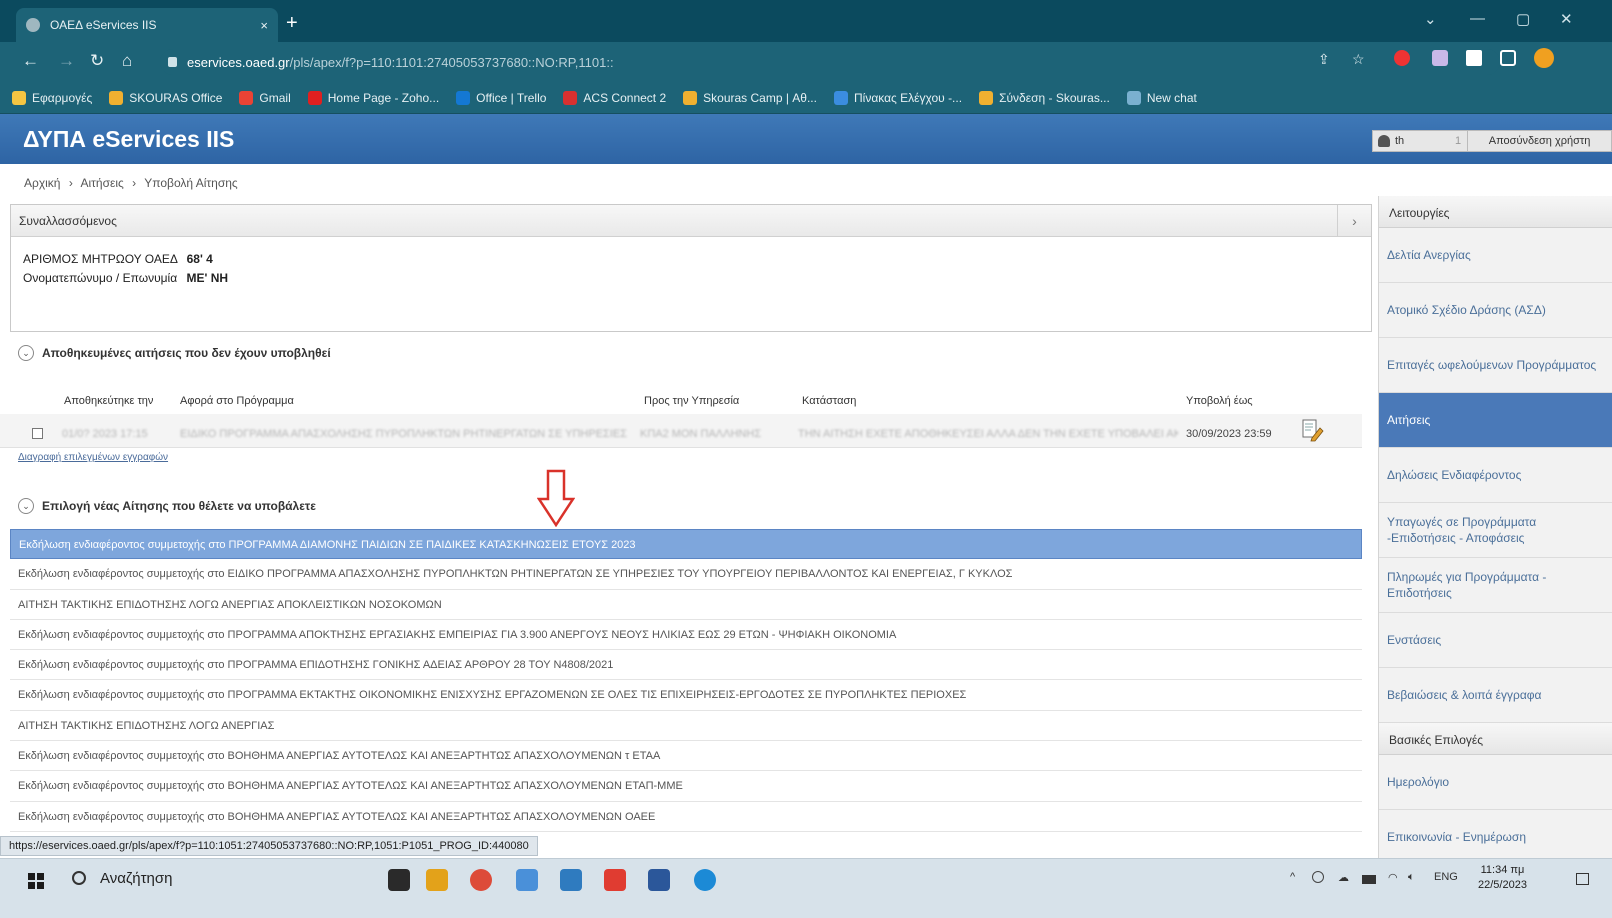 Image resolution: width=1612 pixels, height=918 pixels. What do you see at coordinates (66, 61) in the screenshot?
I see `forward-icon: →` at bounding box center [66, 61].